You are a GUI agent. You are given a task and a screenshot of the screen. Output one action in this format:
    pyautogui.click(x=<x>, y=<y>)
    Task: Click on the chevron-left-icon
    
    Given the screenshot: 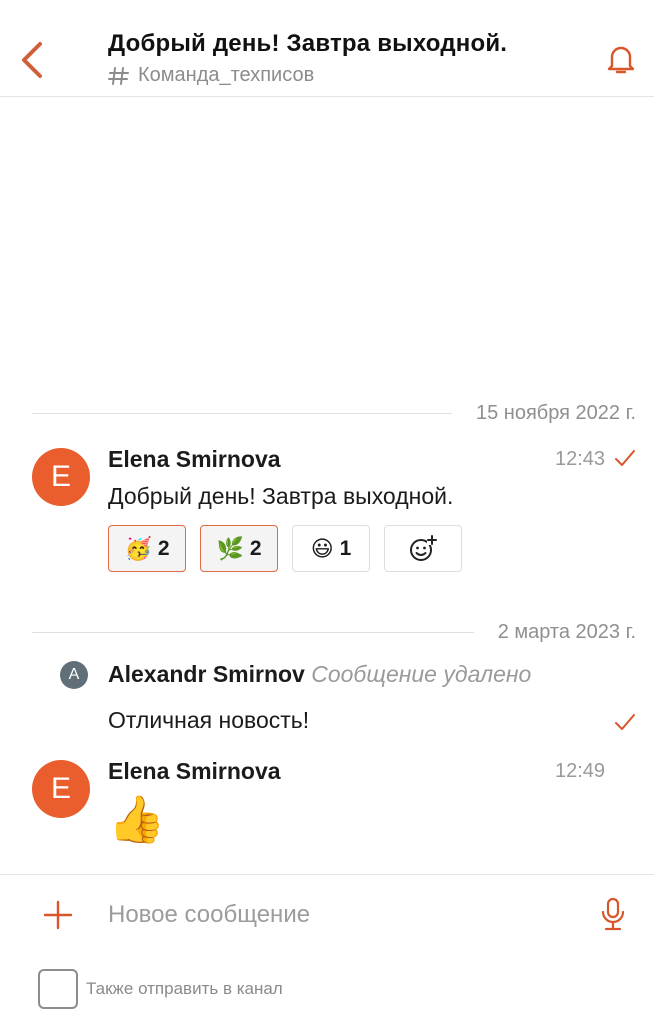 What is the action you would take?
    pyautogui.click(x=32, y=60)
    